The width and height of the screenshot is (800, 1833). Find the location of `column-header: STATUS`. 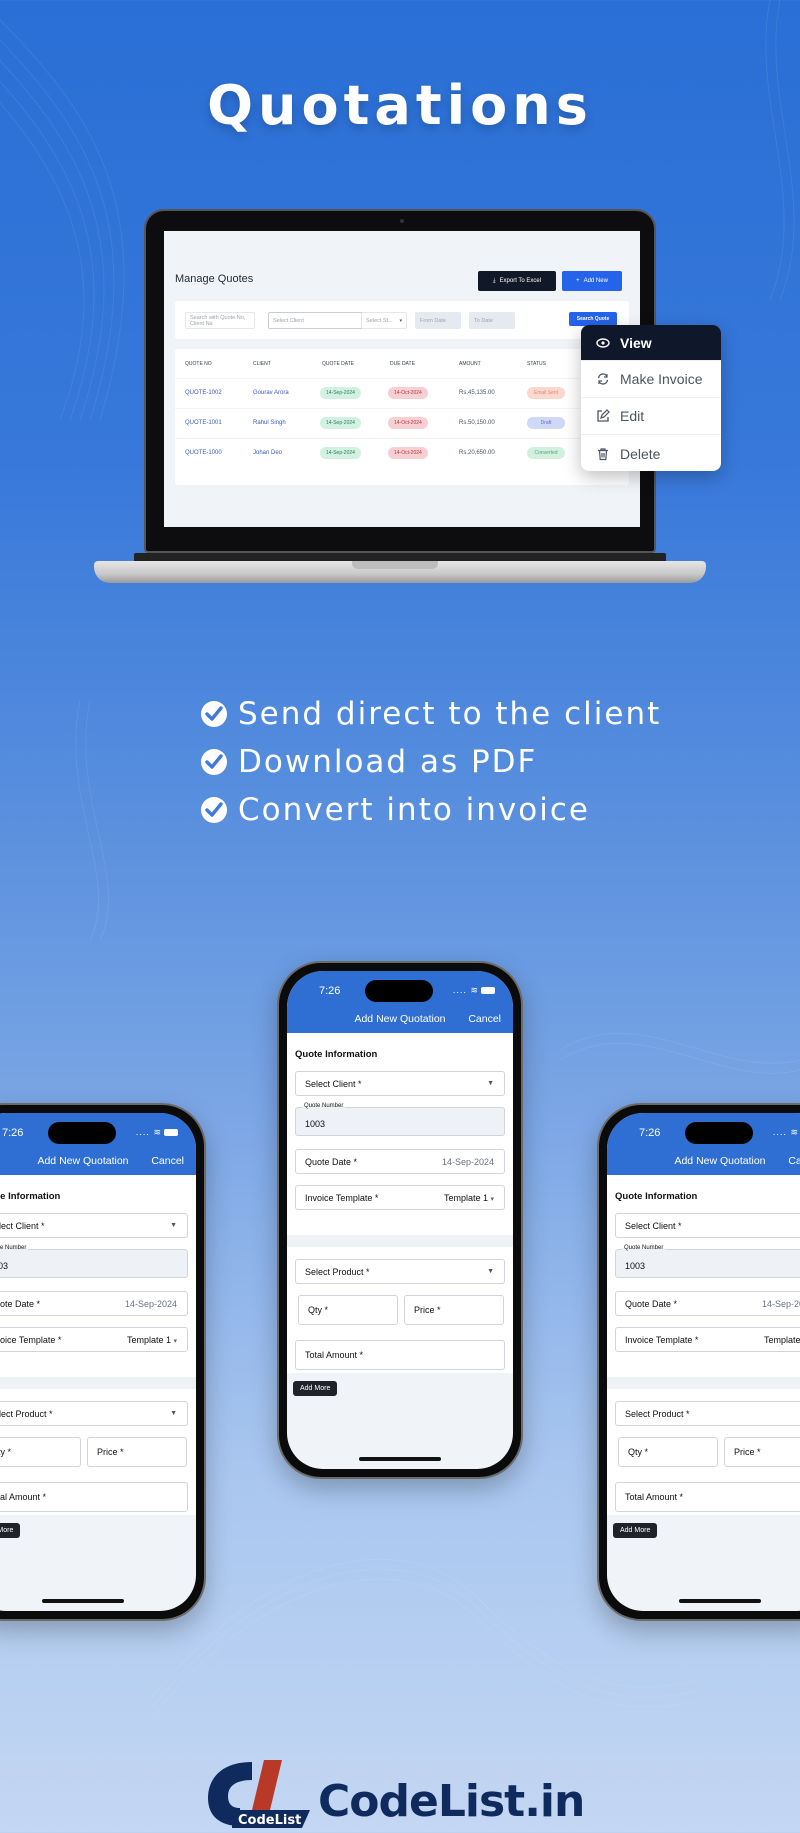

column-header: STATUS is located at coordinates (536, 364).